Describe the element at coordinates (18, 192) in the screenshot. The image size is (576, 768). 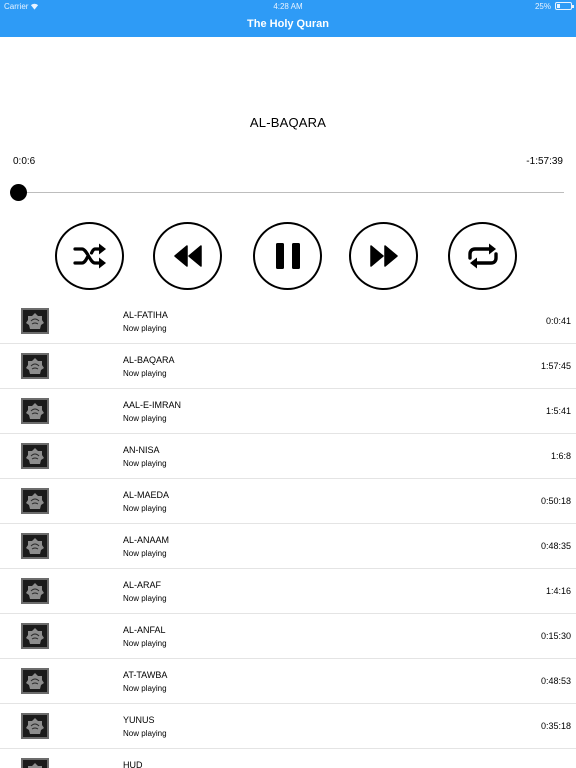
I see `progress-slider-thumb` at that location.